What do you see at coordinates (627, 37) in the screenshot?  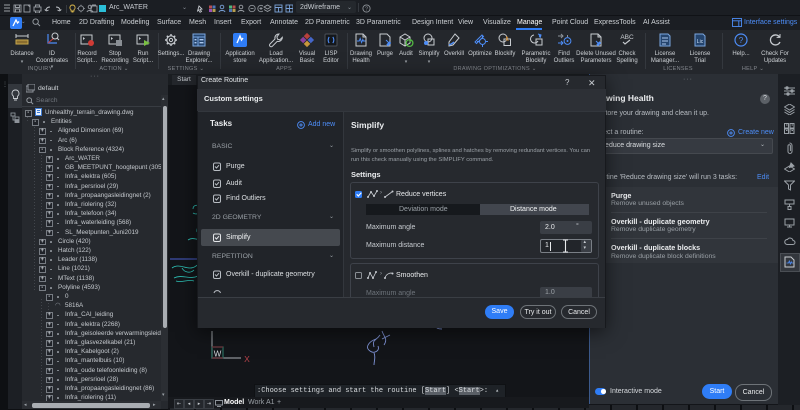 I see `svg-text: ABC` at bounding box center [627, 37].